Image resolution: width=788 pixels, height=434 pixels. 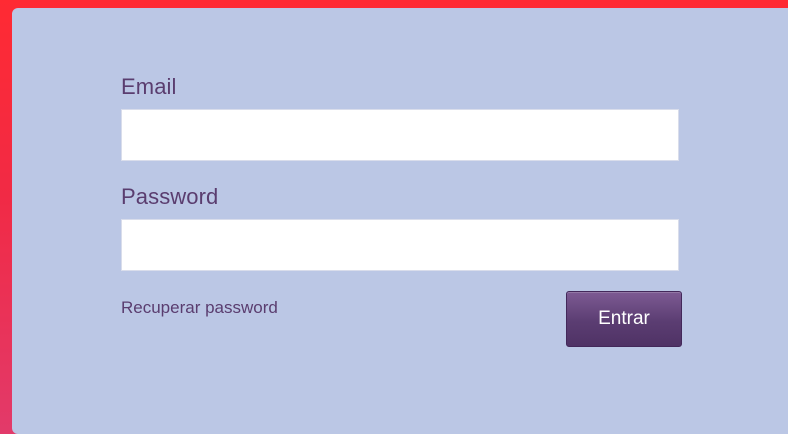 I want to click on recover-password-link: Recuperar password, so click(x=199, y=308).